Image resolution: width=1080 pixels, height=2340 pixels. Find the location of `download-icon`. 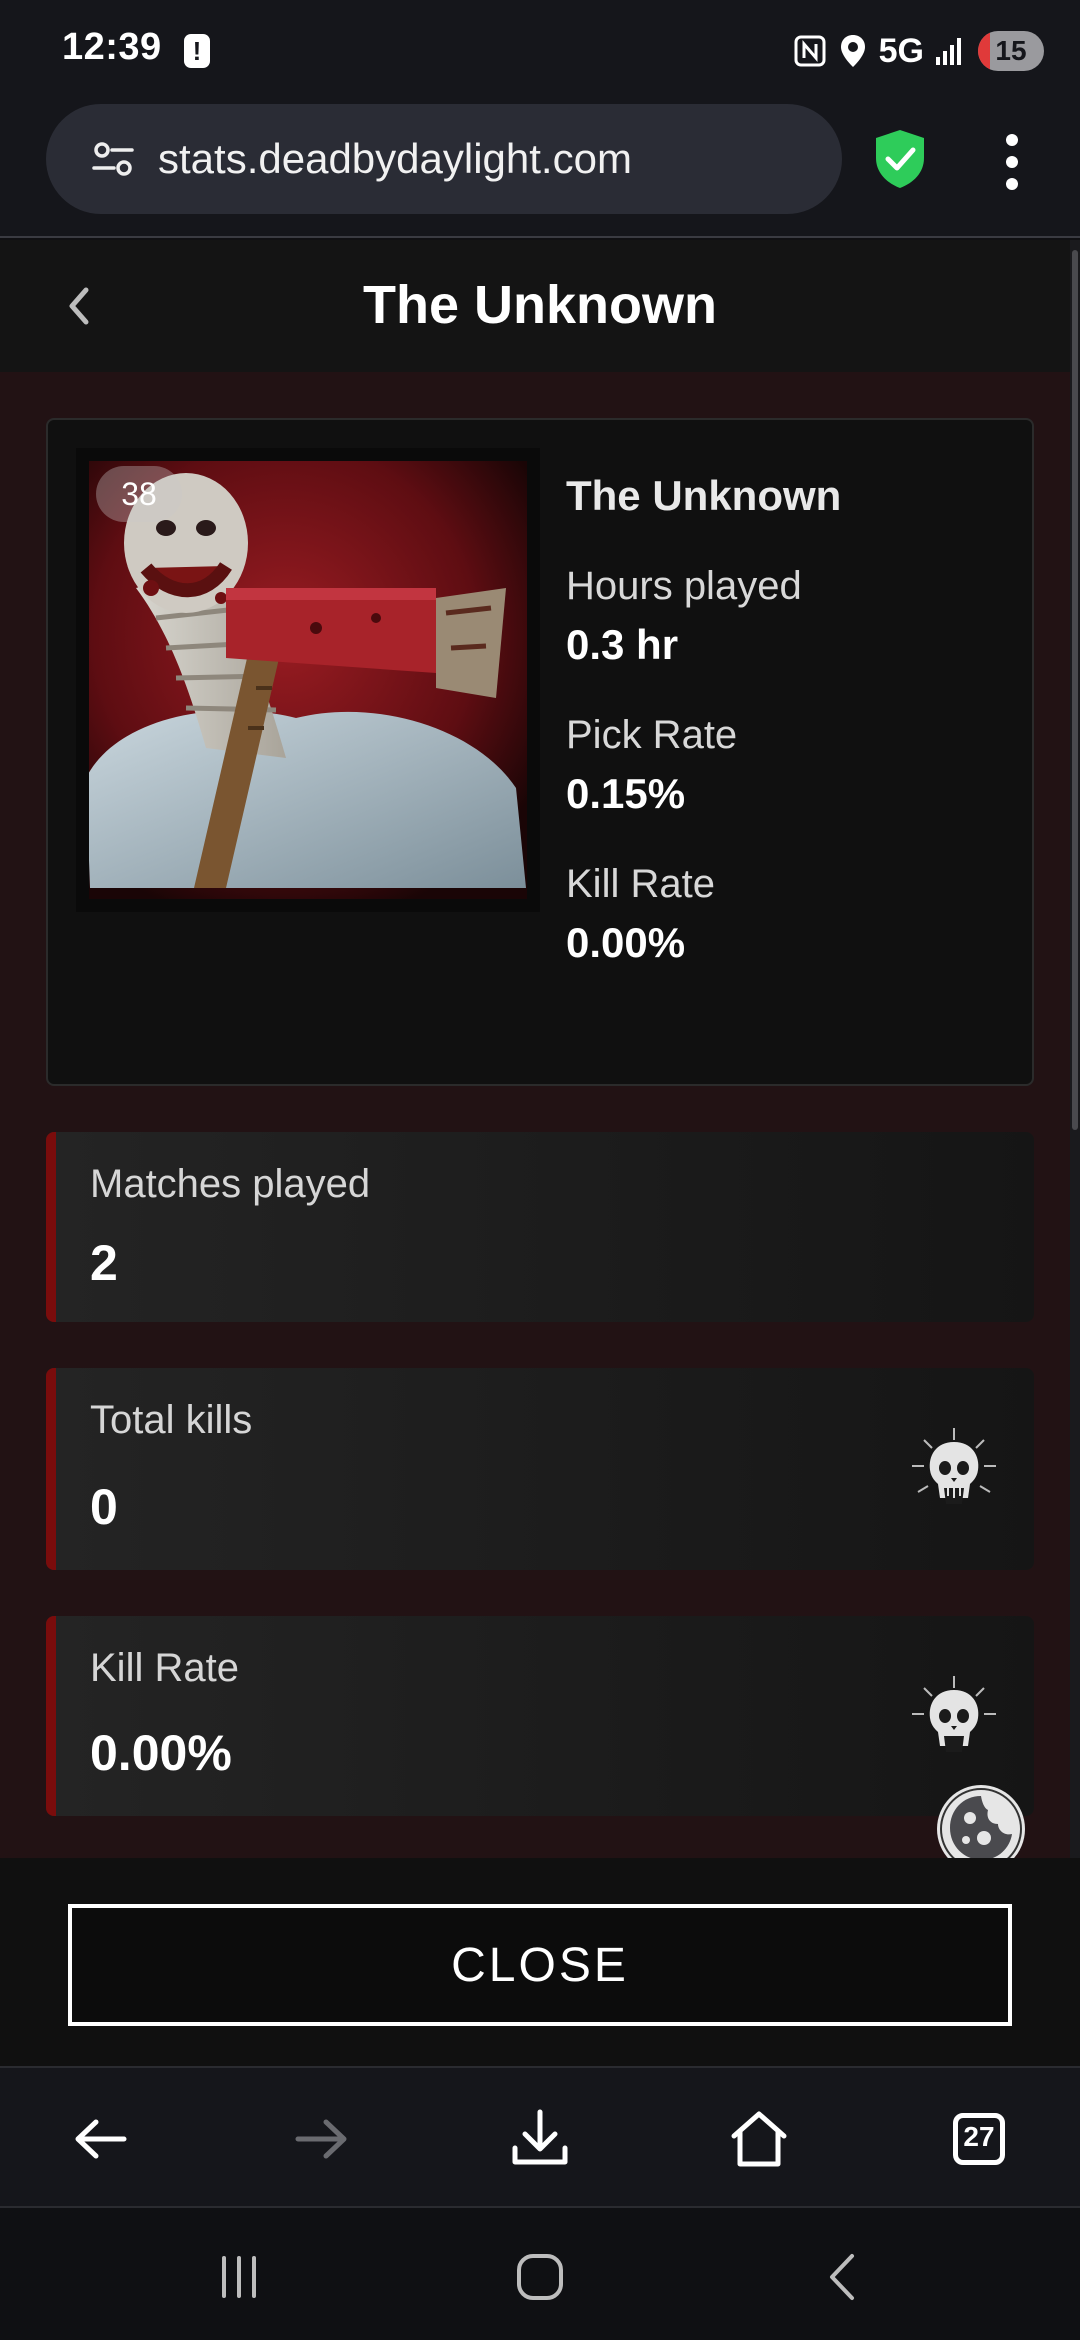

download-icon is located at coordinates (540, 2139).